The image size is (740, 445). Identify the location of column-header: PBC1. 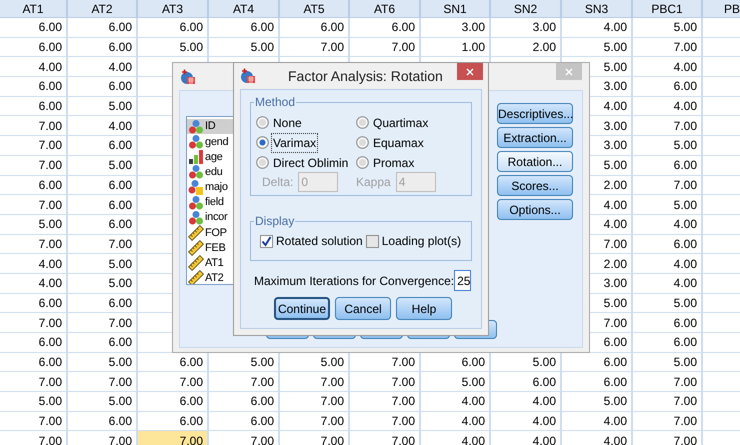
(668, 9).